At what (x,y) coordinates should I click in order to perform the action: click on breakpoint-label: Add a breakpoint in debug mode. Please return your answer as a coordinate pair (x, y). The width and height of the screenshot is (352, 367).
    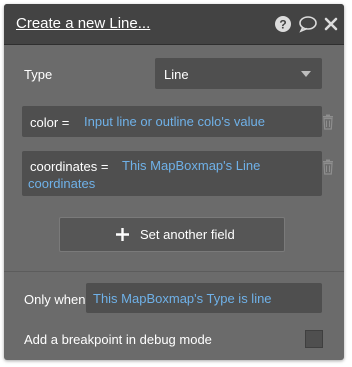
    Looking at the image, I should click on (118, 339).